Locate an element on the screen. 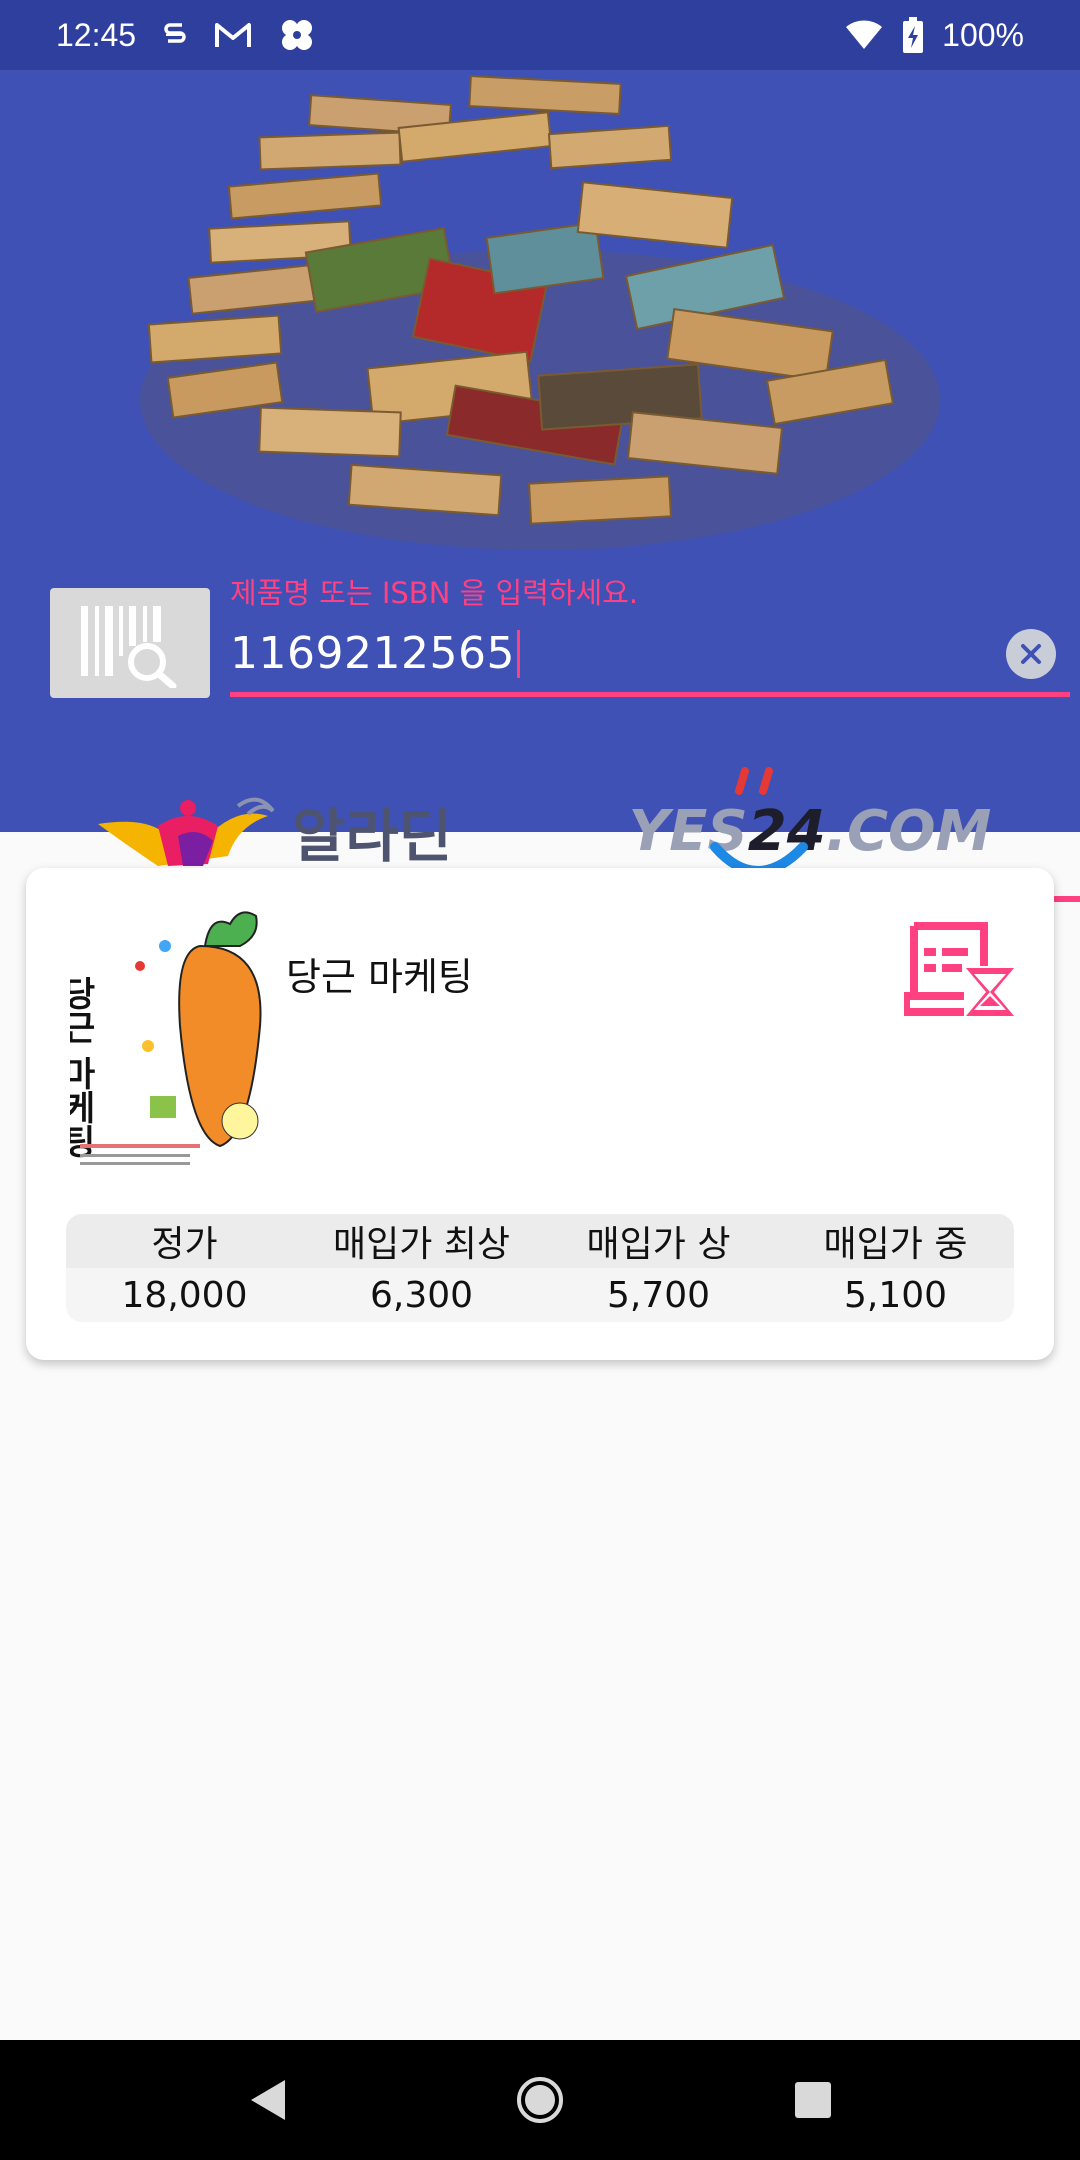  aladin-logo-text: 알라딘 is located at coordinates (372, 836).